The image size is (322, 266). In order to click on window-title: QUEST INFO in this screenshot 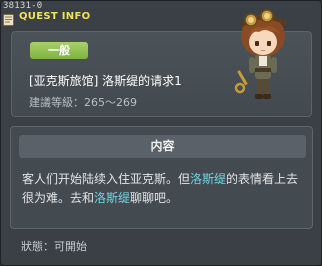, I will do `click(55, 16)`.